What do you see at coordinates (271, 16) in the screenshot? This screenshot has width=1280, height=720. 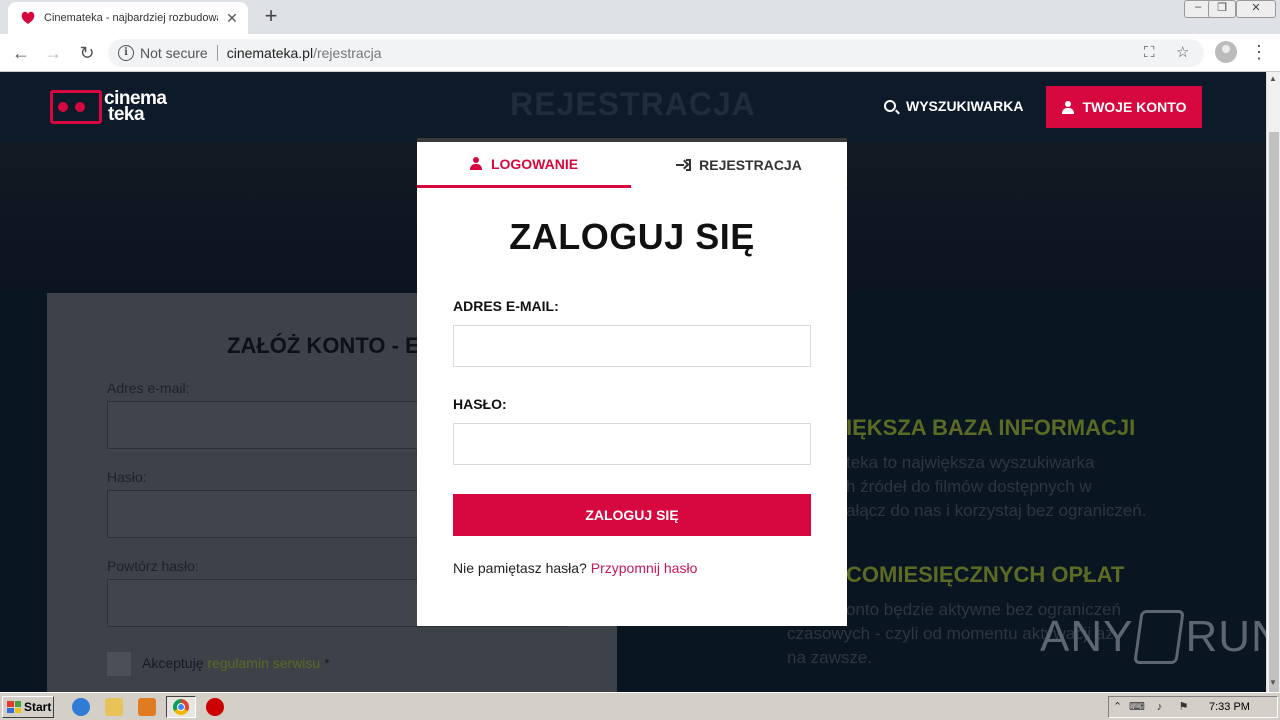 I see `new-tab-button: +` at bounding box center [271, 16].